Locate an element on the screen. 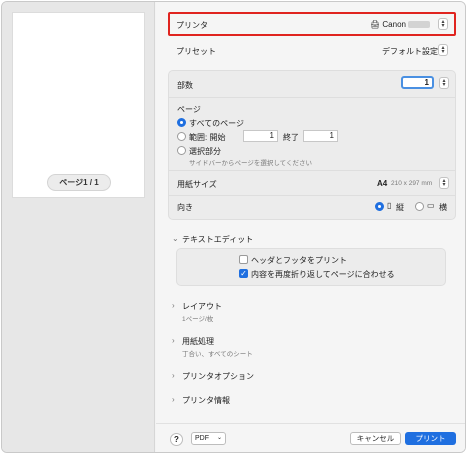 This screenshot has height=454, width=467. cancel-button: キャンセル is located at coordinates (375, 438).